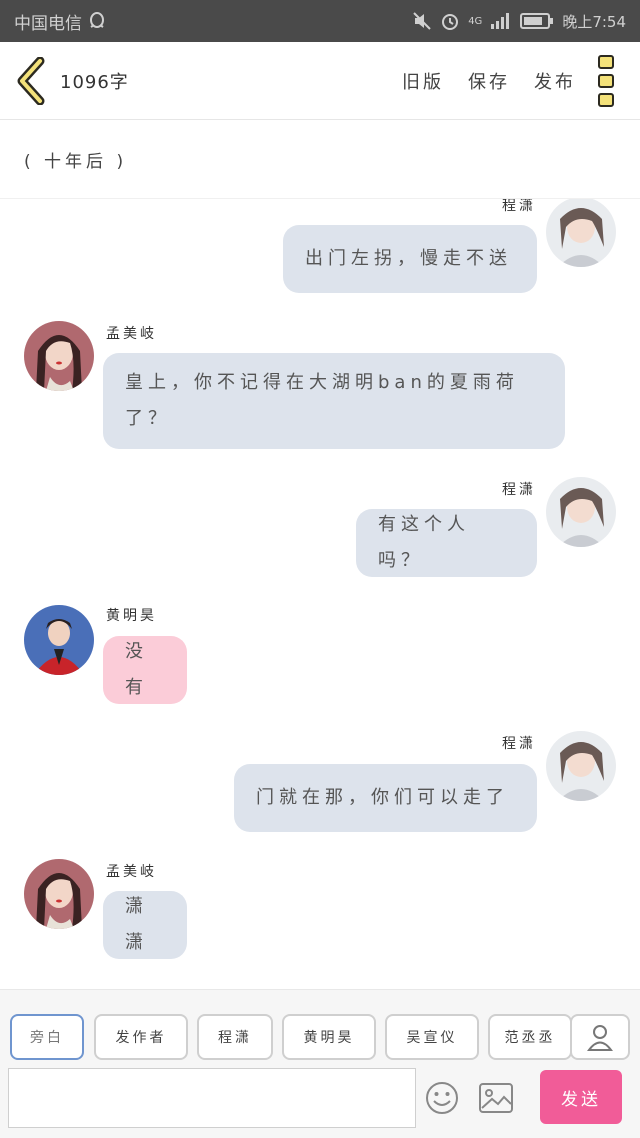  I want to click on role-chip-wuxuanyi: 吴宣仪, so click(432, 1037).